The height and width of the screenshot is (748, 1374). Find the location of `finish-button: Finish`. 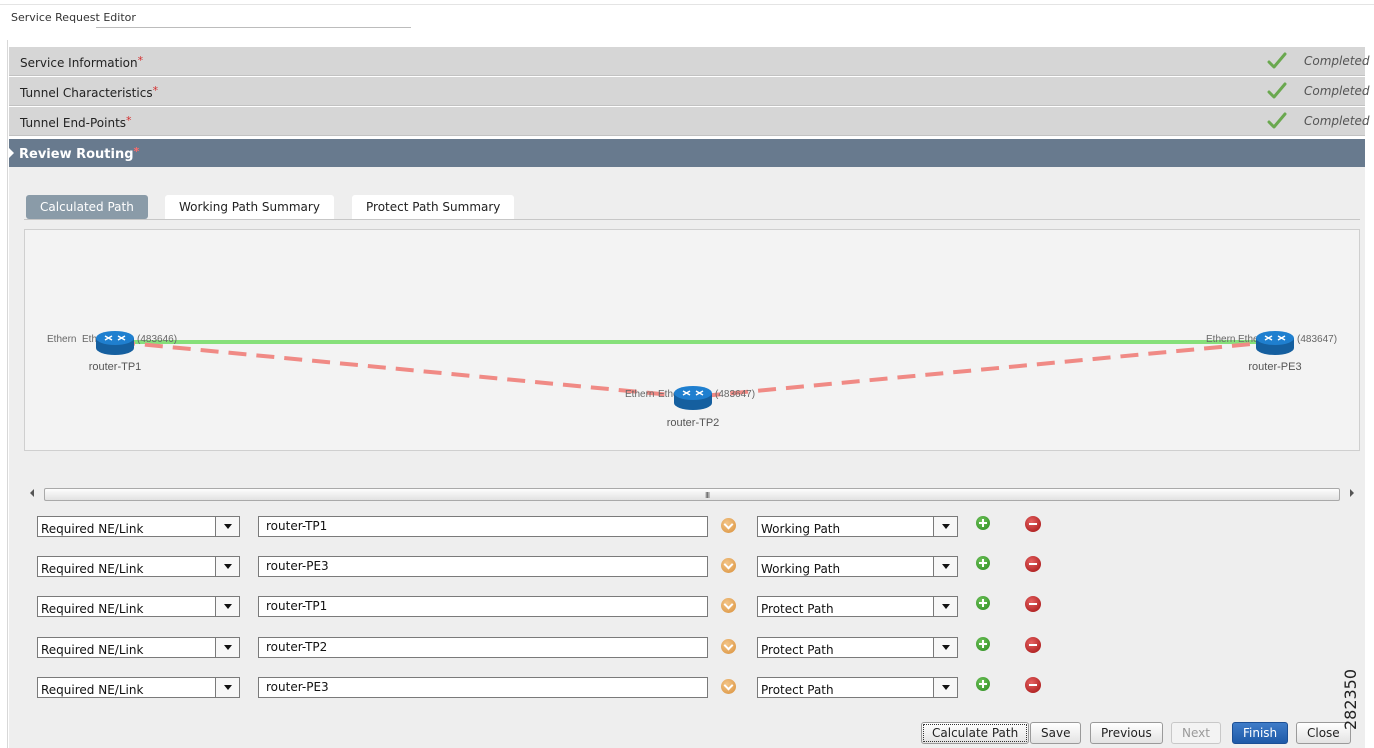

finish-button: Finish is located at coordinates (1260, 733).